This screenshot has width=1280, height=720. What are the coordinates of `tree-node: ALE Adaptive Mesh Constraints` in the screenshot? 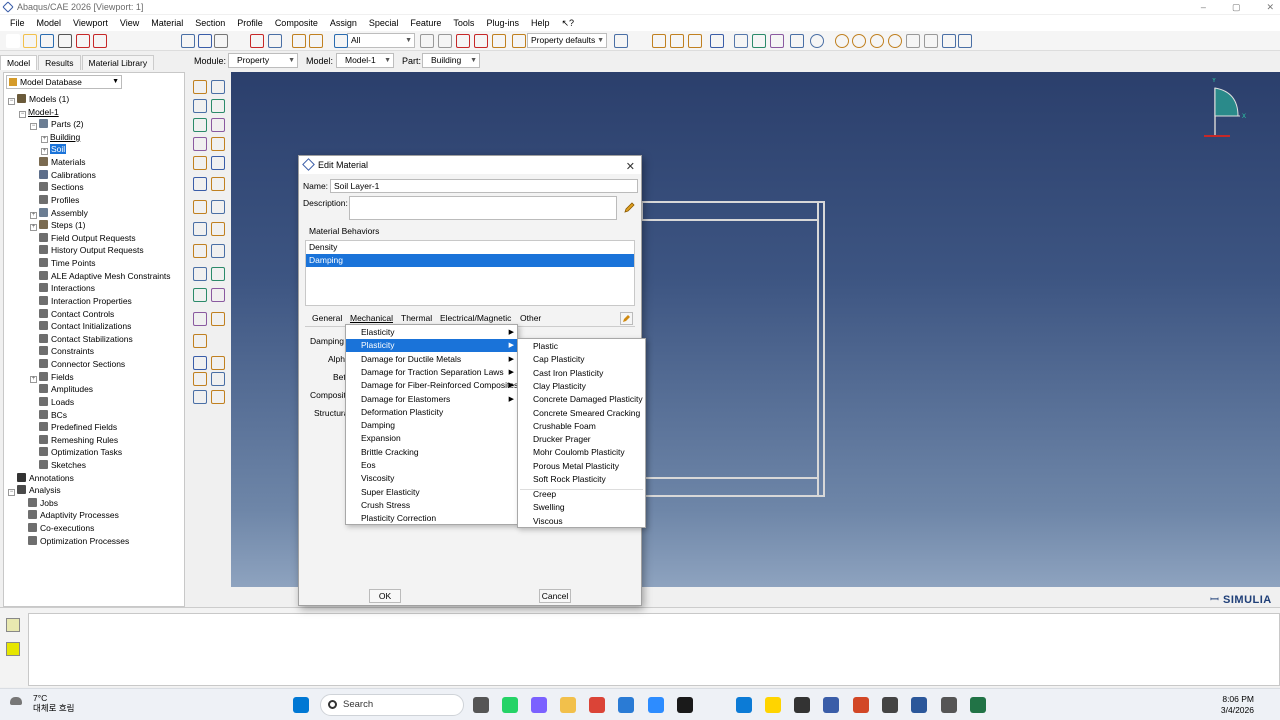 It's located at (100, 276).